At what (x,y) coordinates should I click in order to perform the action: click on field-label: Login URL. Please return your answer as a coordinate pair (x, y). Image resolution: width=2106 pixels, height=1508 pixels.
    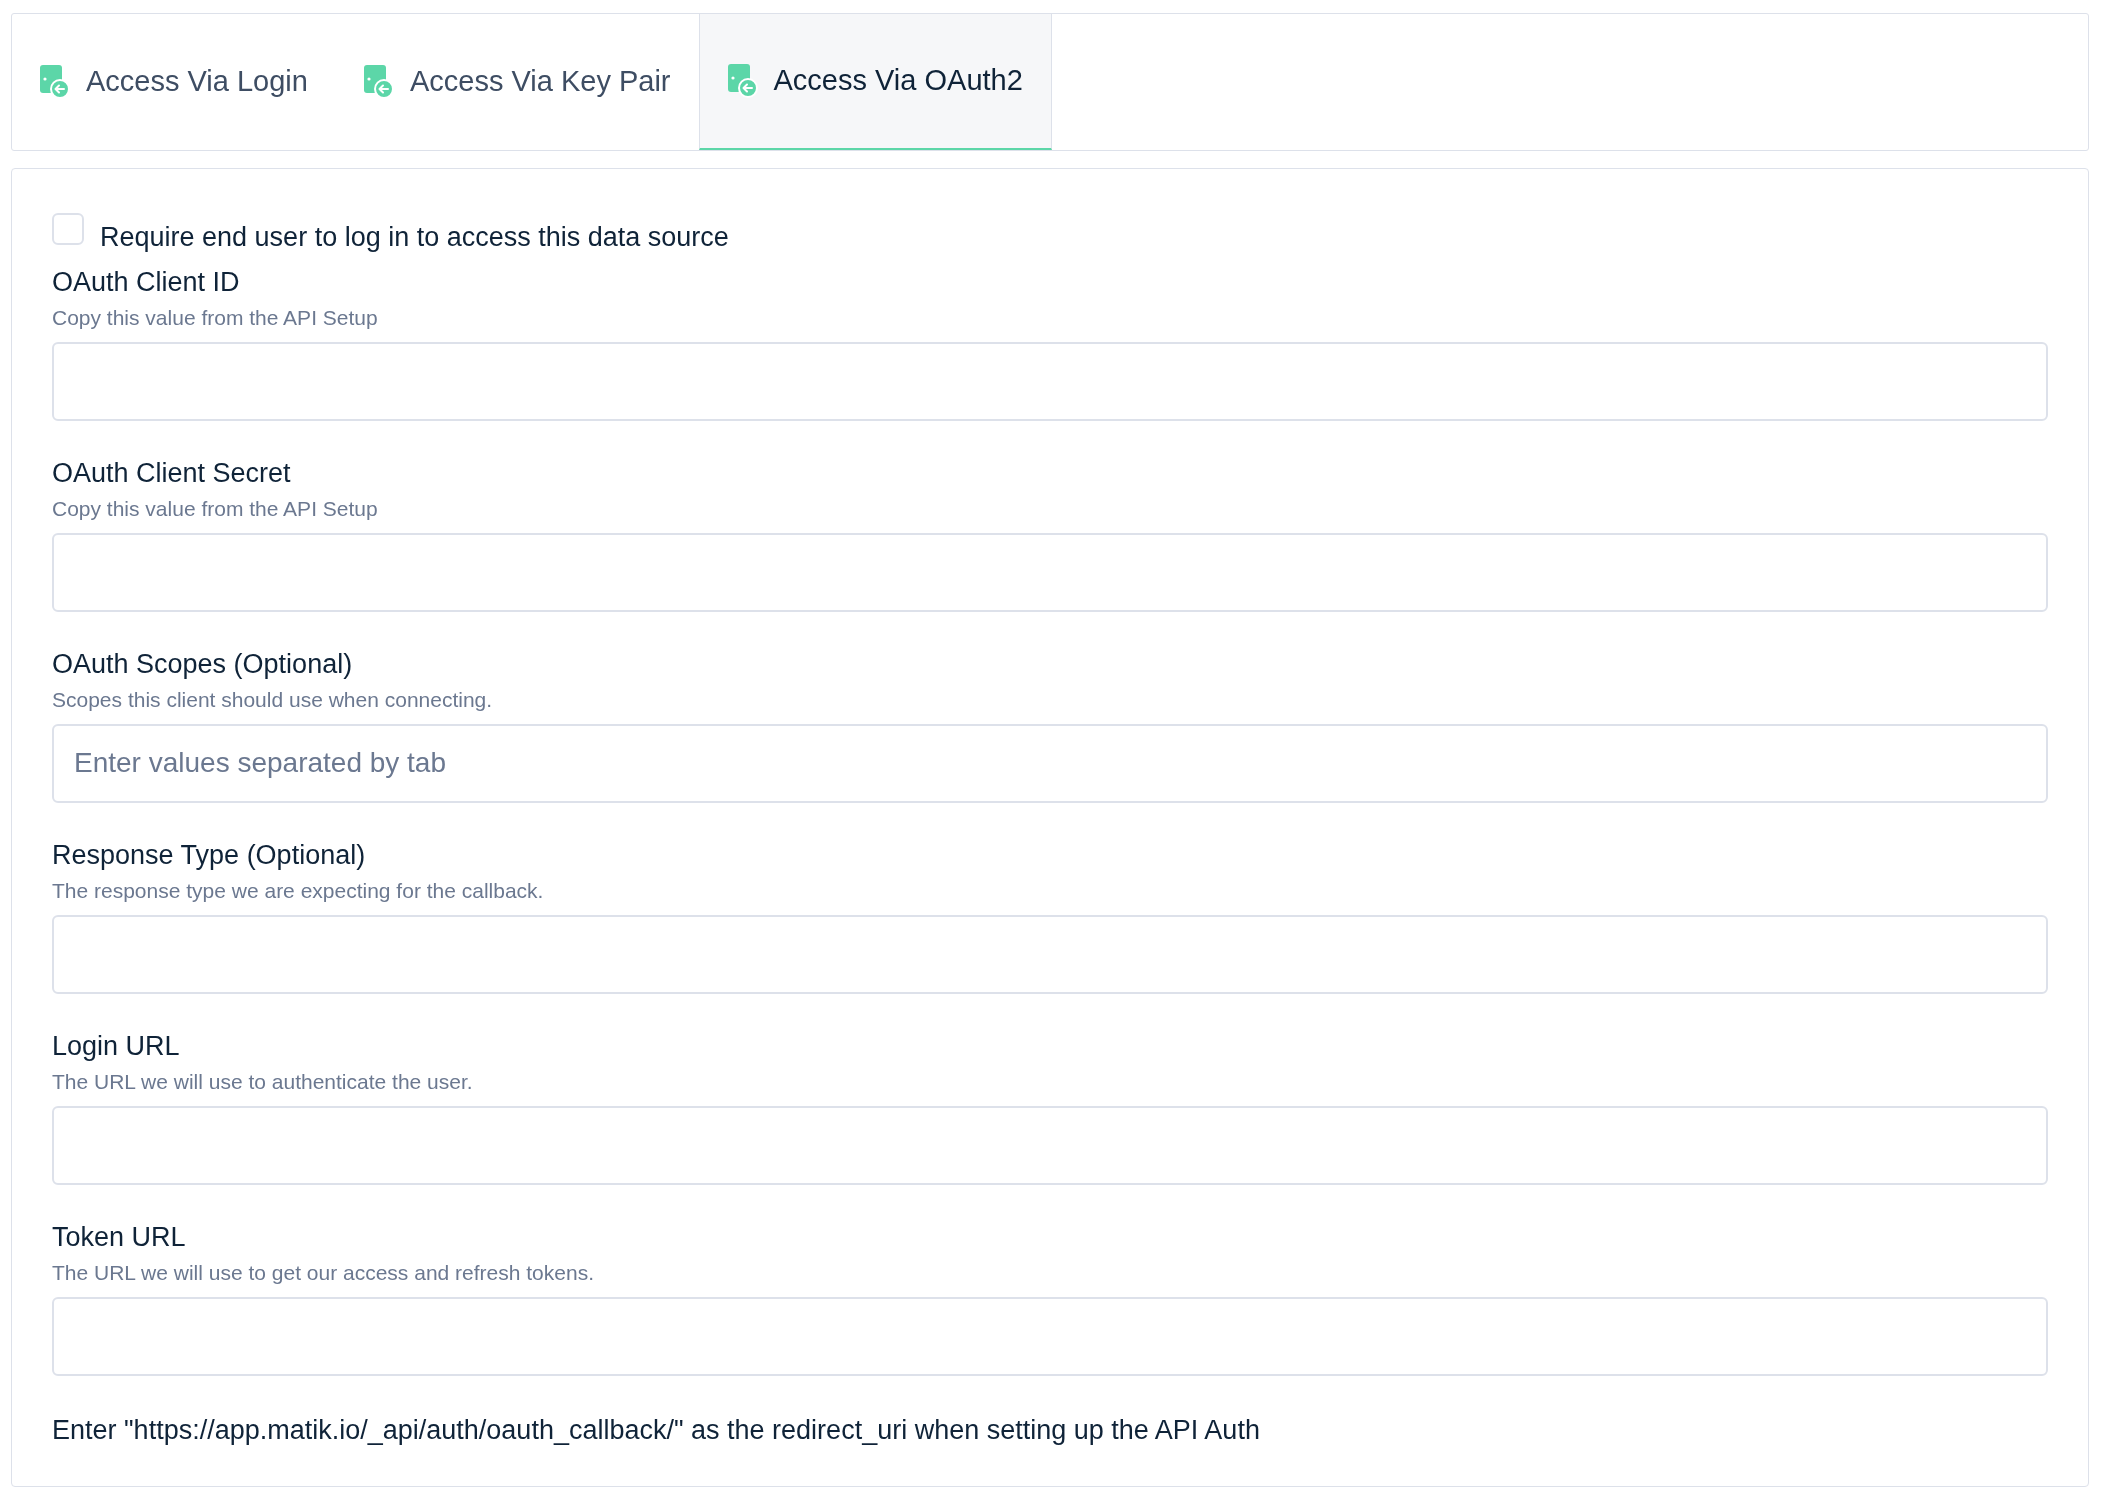
    Looking at the image, I should click on (116, 1045).